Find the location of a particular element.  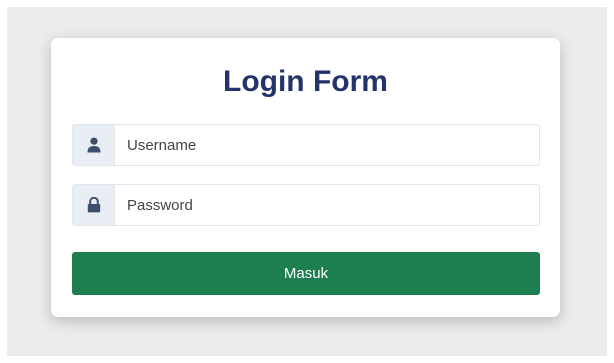

username-field is located at coordinates (306, 145).